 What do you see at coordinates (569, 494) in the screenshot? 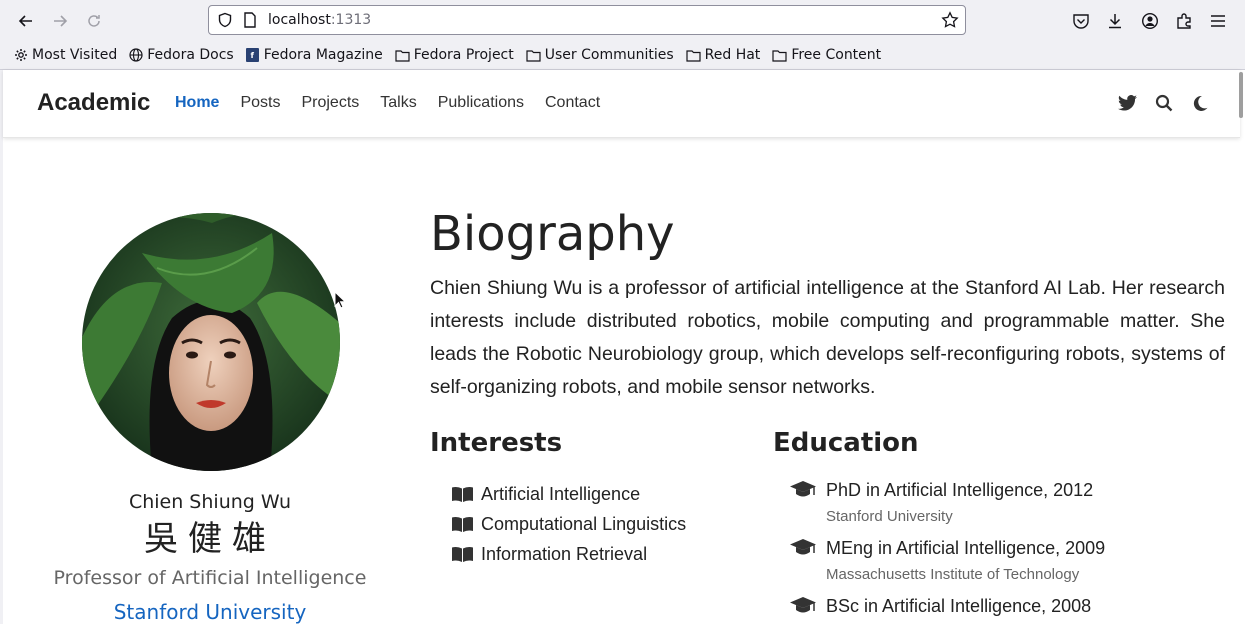
I see `list-item: Artificial Intelligence` at bounding box center [569, 494].